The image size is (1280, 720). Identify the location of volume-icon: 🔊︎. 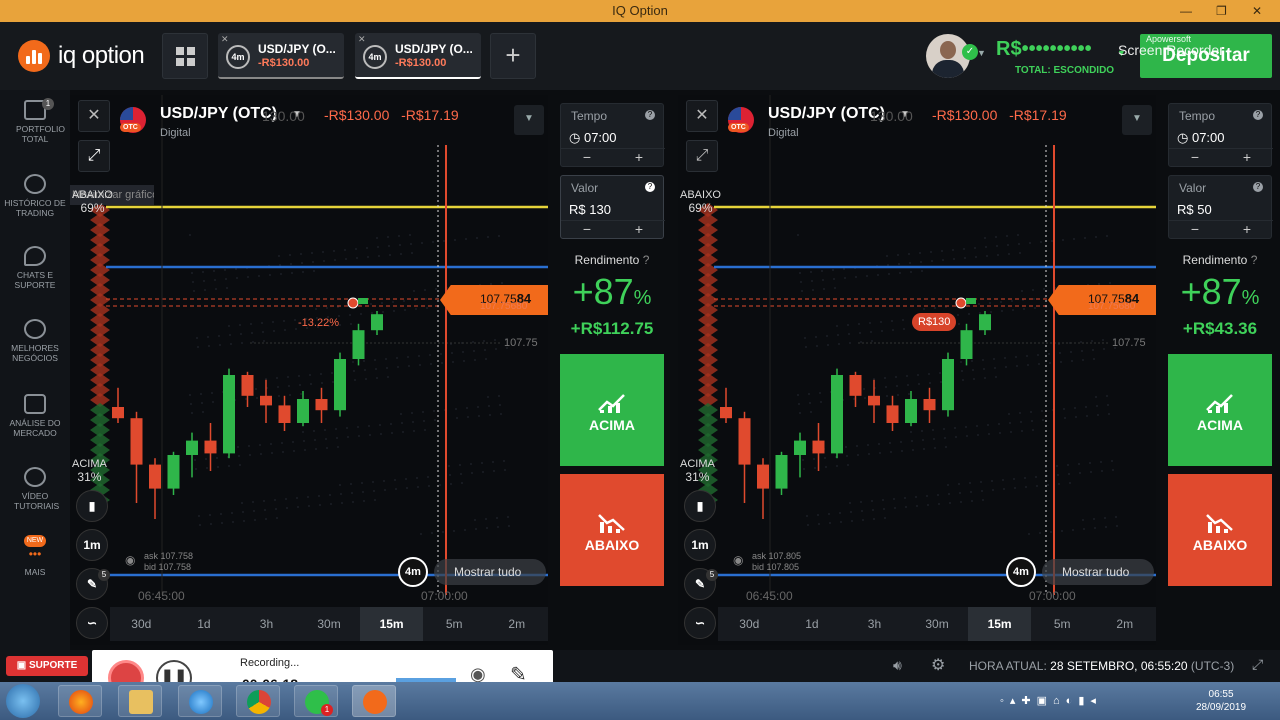
(897, 665).